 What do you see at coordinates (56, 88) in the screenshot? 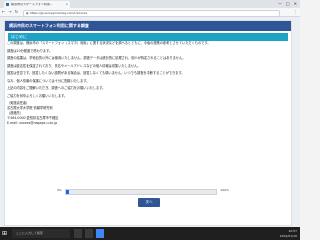
I see `intro-paragraph: 上記の内容をご理解いただき、調査へのご協力をお願いいたします。` at bounding box center [56, 88].